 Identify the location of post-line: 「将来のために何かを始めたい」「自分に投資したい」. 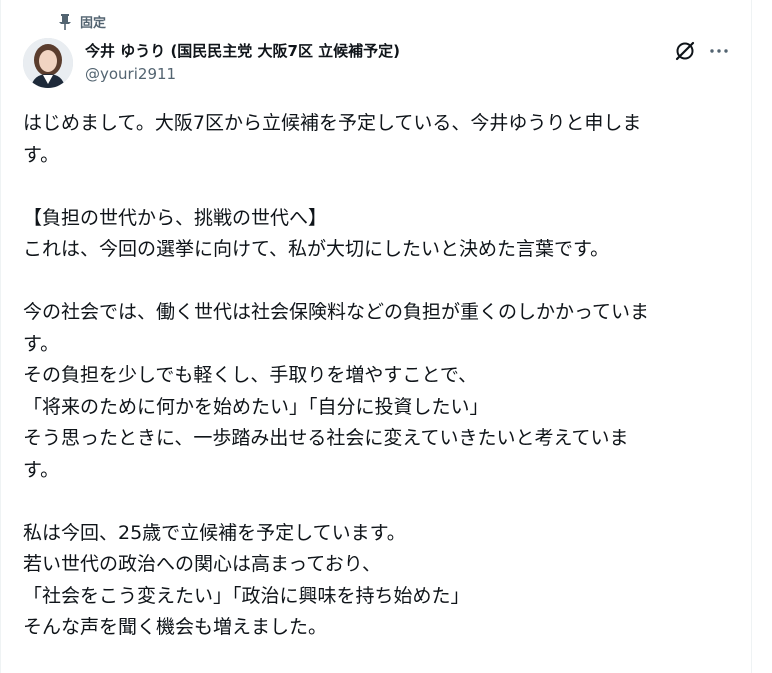
(256, 406).